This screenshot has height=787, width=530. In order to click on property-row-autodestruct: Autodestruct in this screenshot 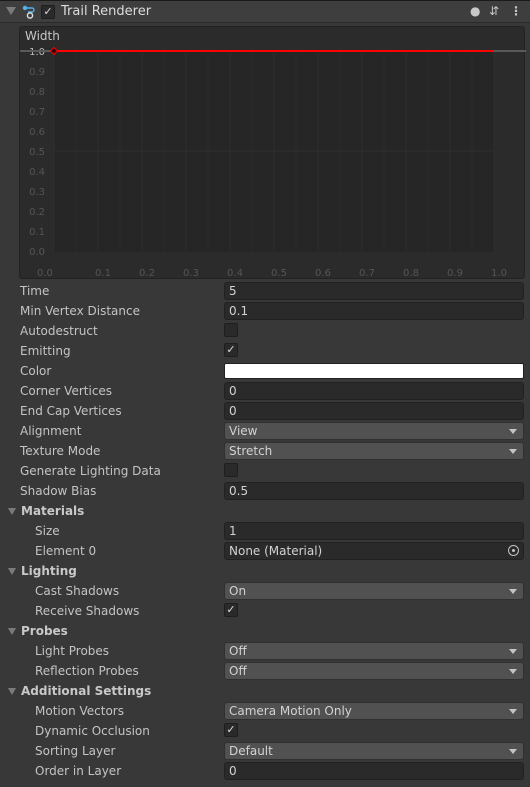, I will do `click(265, 331)`.